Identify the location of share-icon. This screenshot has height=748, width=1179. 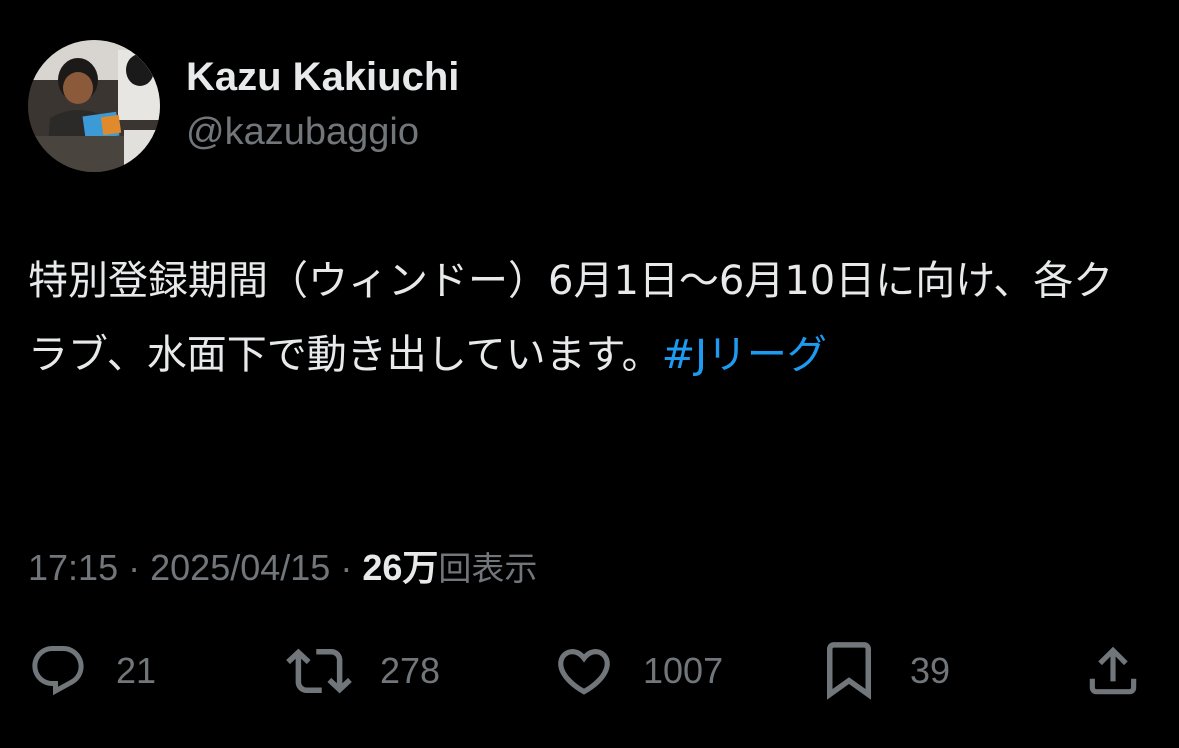
(1113, 670).